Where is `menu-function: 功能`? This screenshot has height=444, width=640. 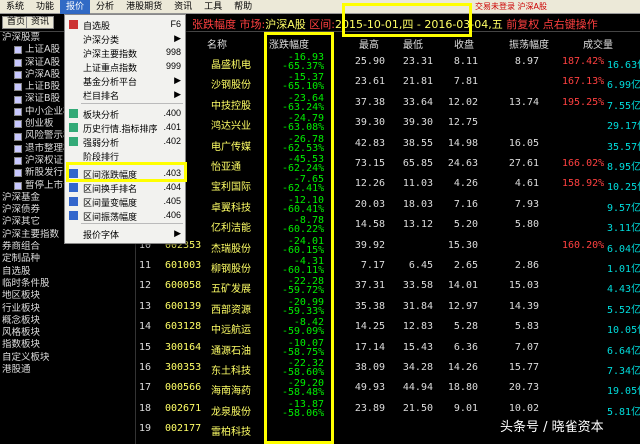
menu-function: 功能 is located at coordinates (45, 7).